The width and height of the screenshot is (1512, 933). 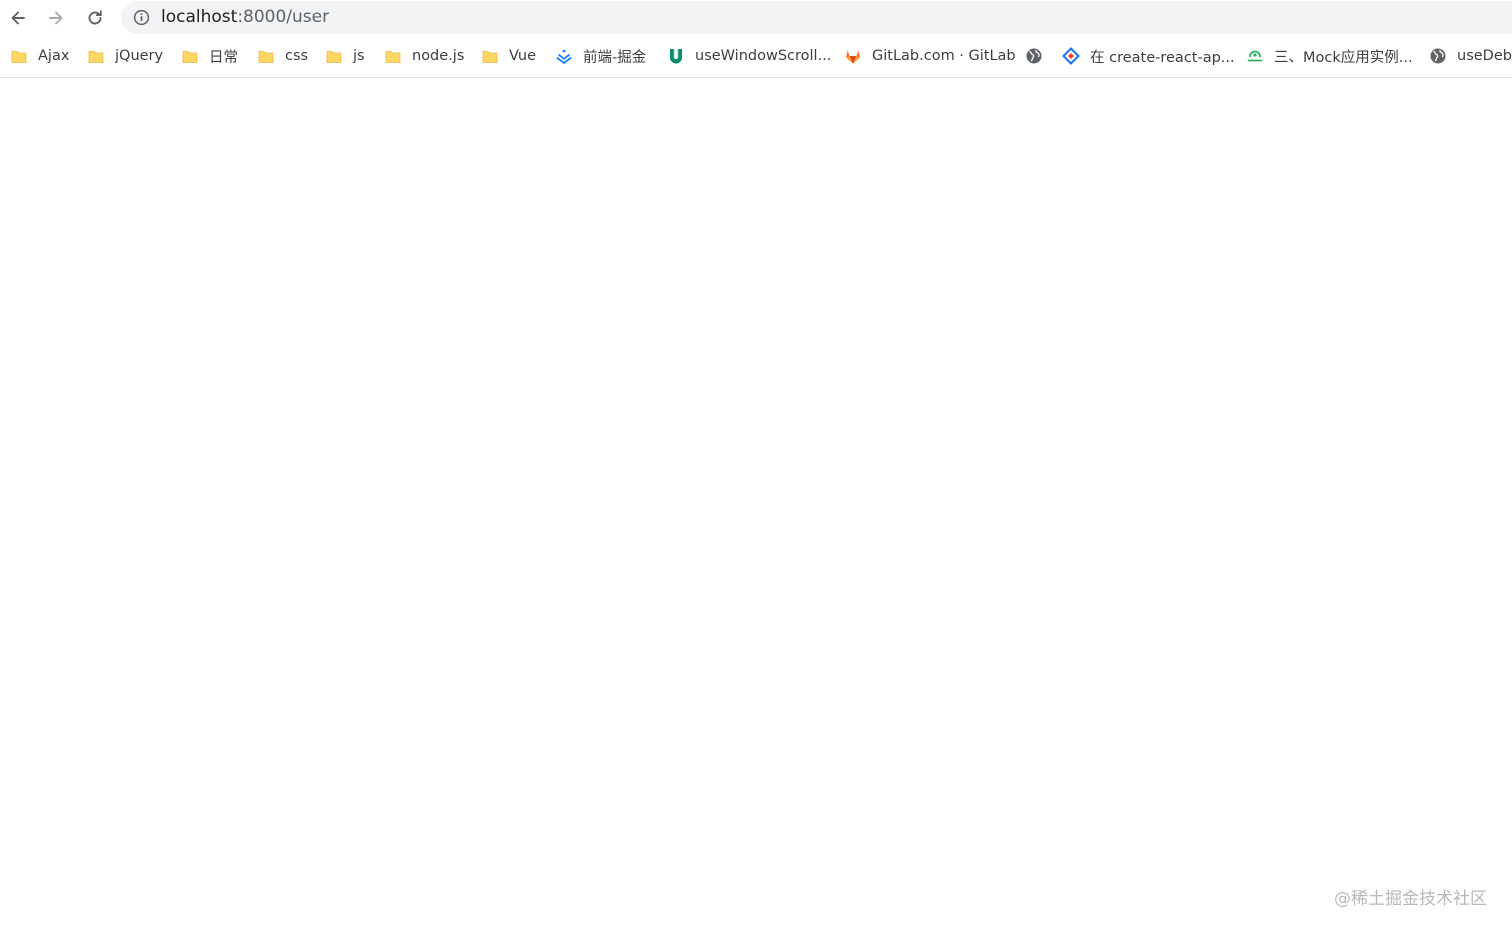 I want to click on bookmark-gitlab: GitLab.com · GitLab, so click(x=930, y=56).